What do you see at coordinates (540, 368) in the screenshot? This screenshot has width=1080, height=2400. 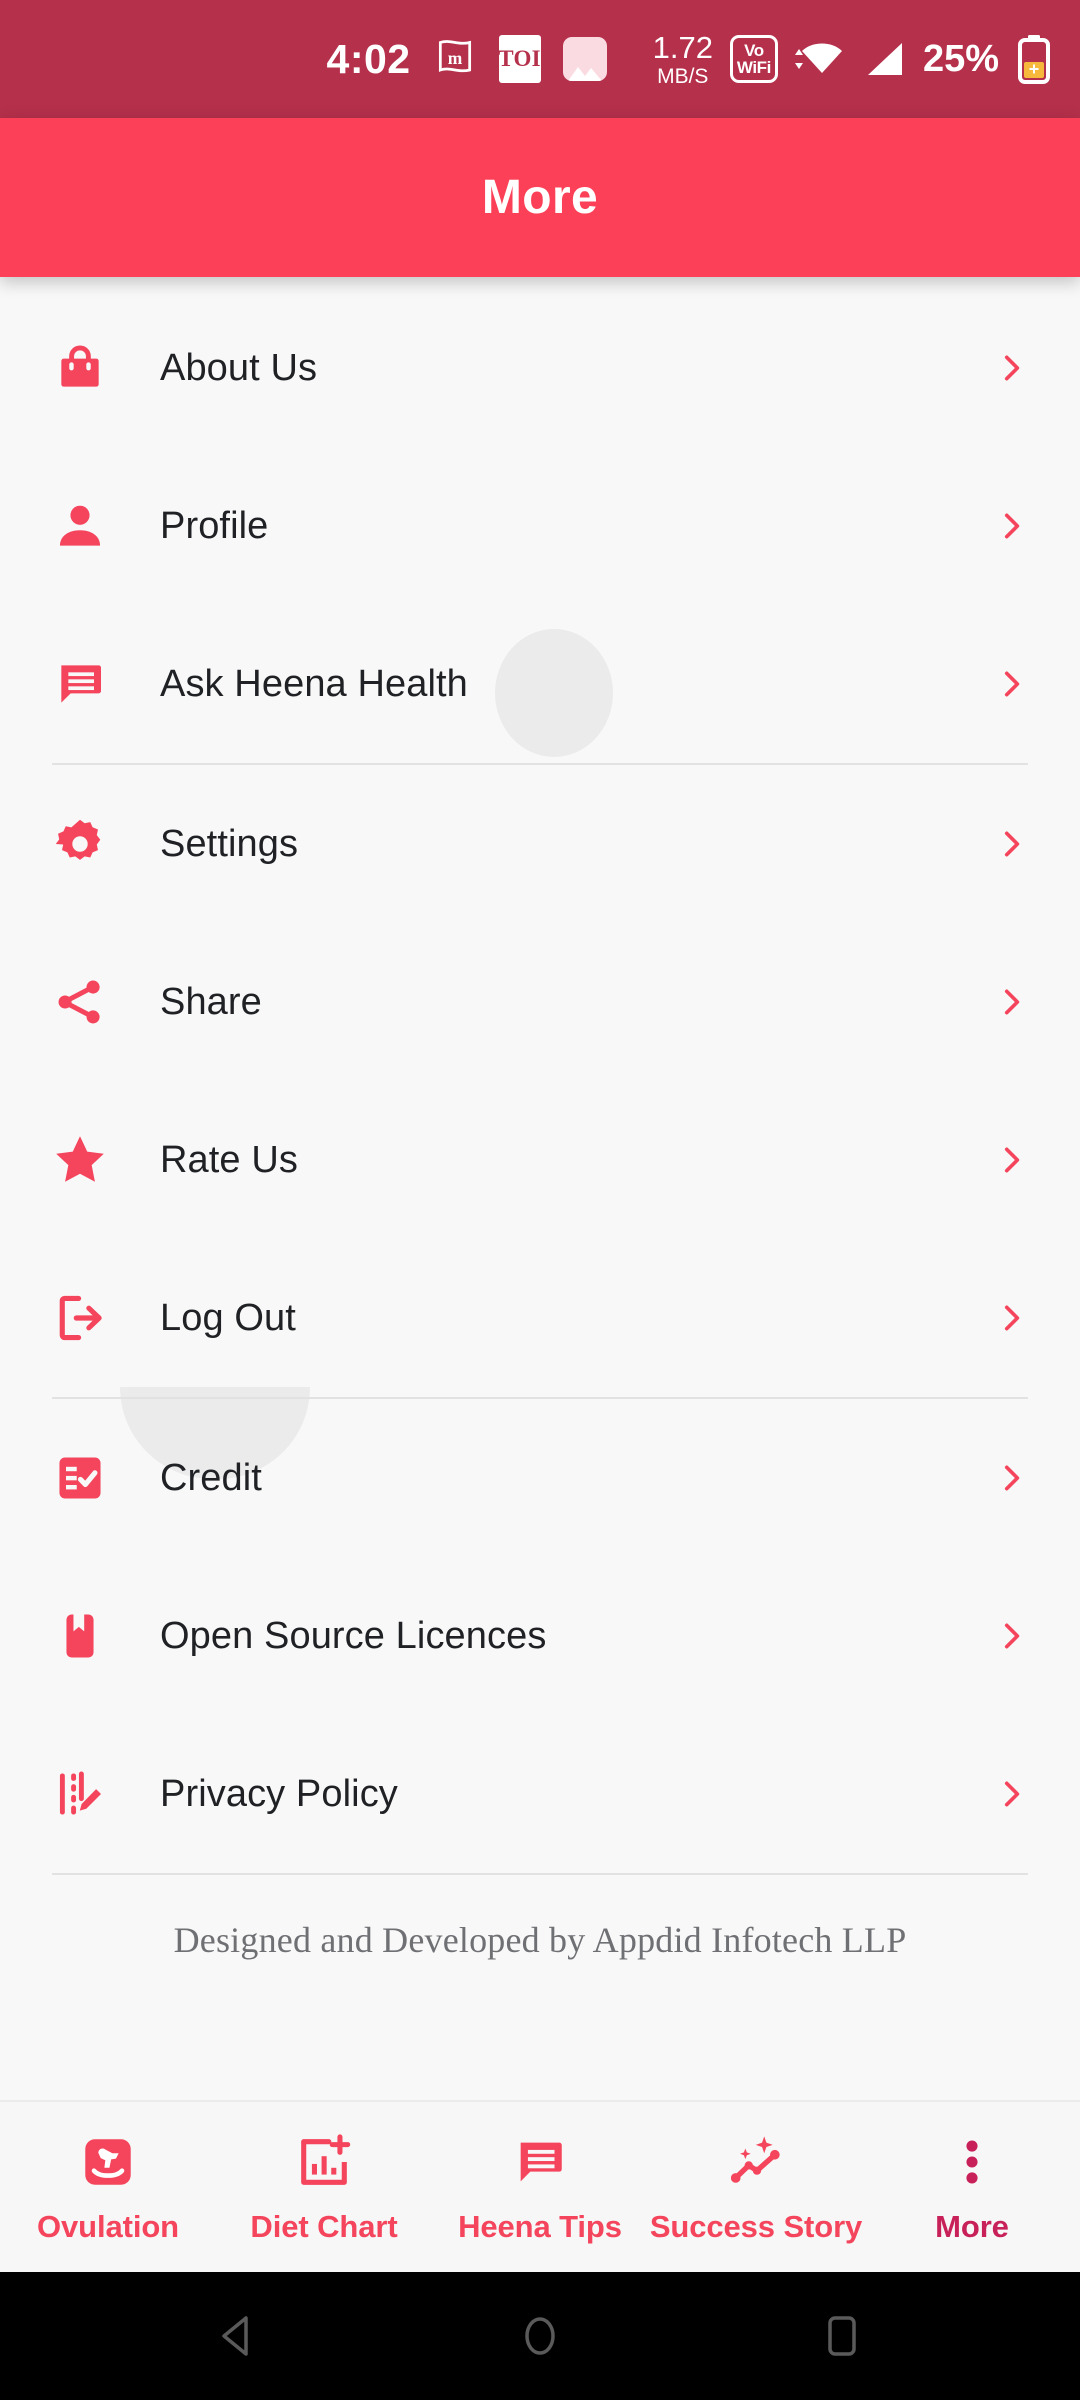 I see `menu-item-about-us: About Us` at bounding box center [540, 368].